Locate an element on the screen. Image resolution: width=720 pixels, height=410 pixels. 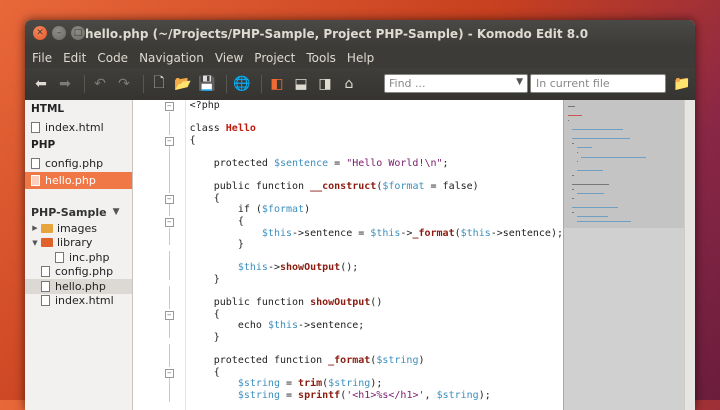
menu-file: File is located at coordinates (42, 58).